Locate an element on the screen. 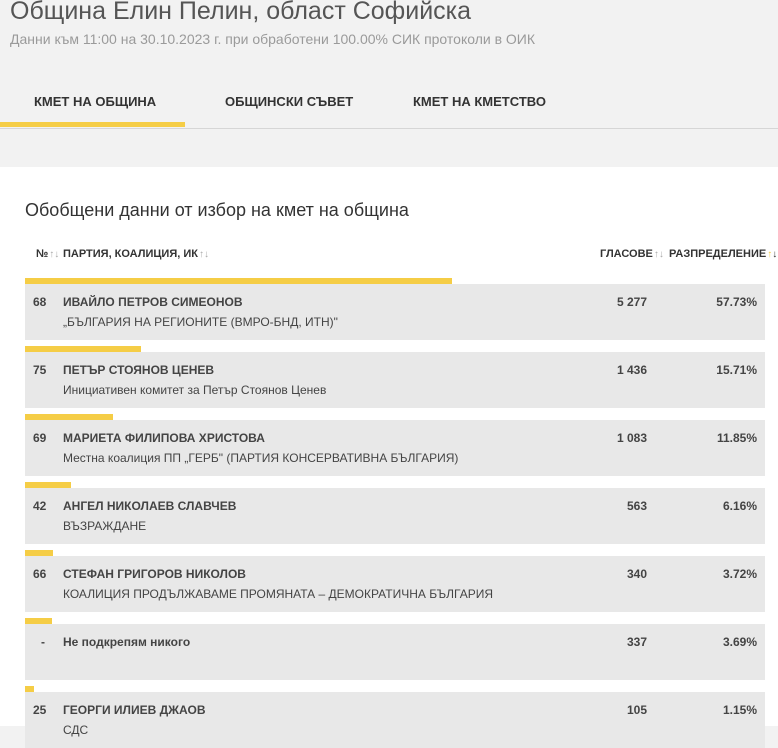 This screenshot has height=748, width=778. page-title: Община Елин Пелин, област Софийска is located at coordinates (241, 12).